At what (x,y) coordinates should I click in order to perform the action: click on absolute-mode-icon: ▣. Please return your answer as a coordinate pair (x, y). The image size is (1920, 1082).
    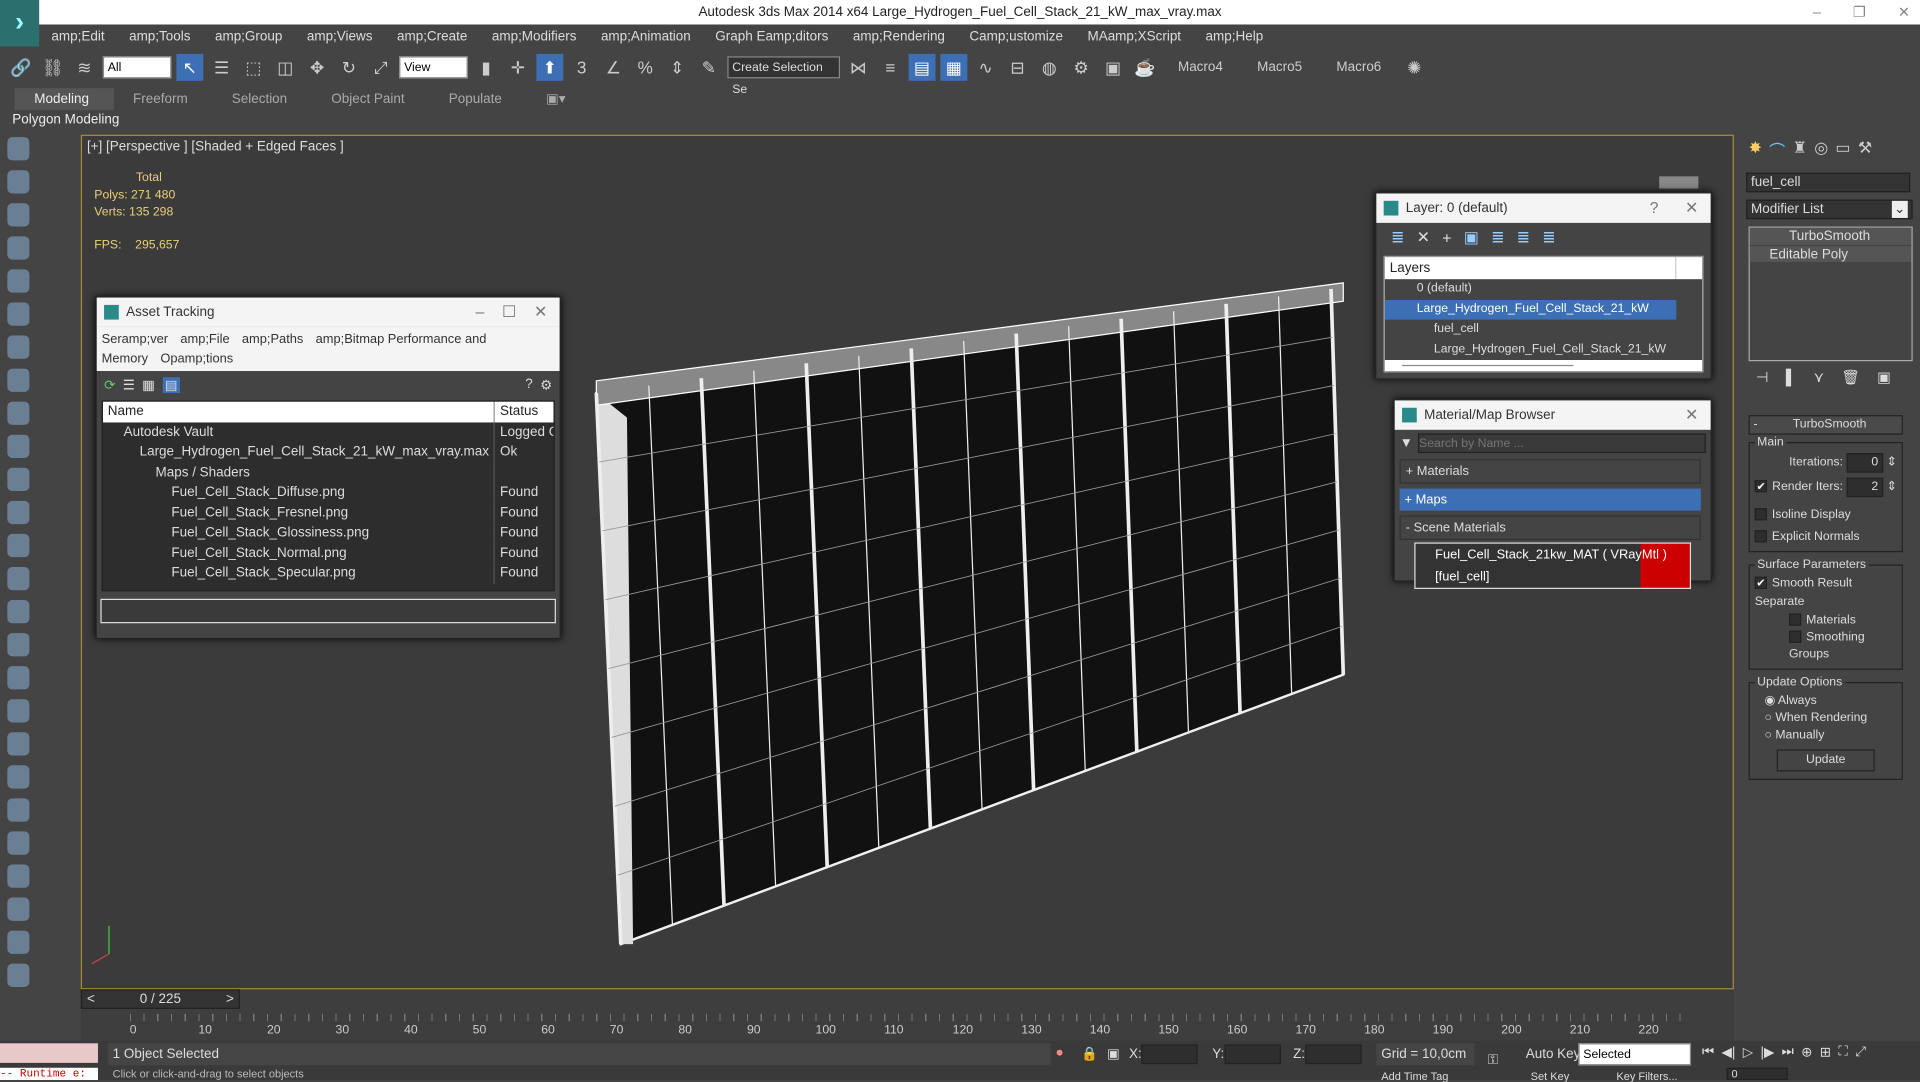
    Looking at the image, I should click on (1113, 1054).